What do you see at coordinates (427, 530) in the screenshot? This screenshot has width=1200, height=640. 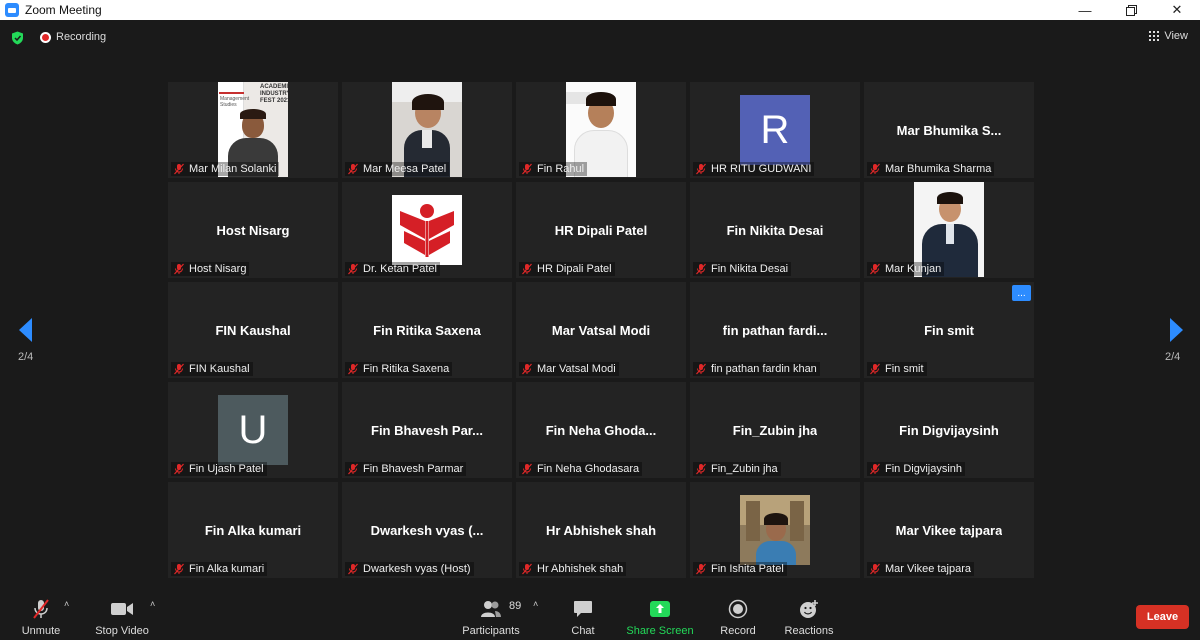 I see `participant-tile: Dwarkesh vyas (... Dwarkesh vyas (Host)` at bounding box center [427, 530].